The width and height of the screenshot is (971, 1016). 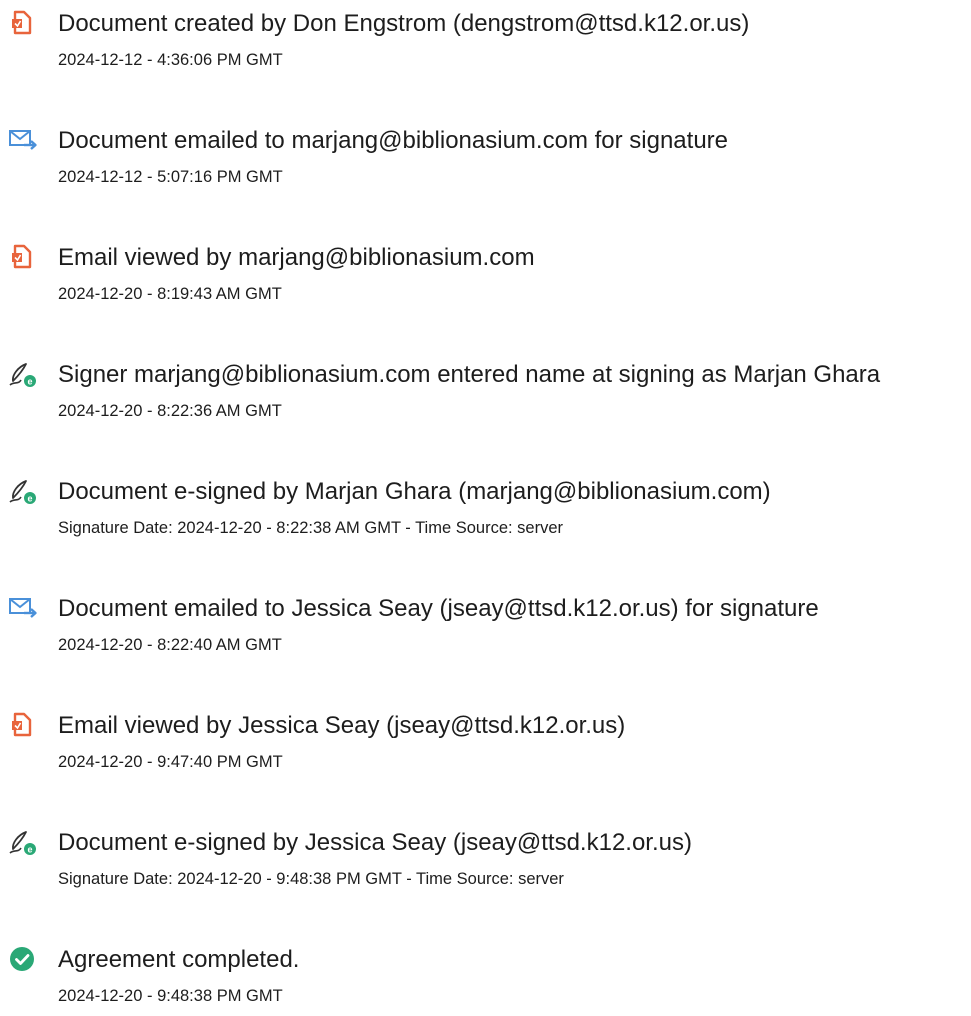 What do you see at coordinates (23, 959) in the screenshot?
I see `check-circle-icon` at bounding box center [23, 959].